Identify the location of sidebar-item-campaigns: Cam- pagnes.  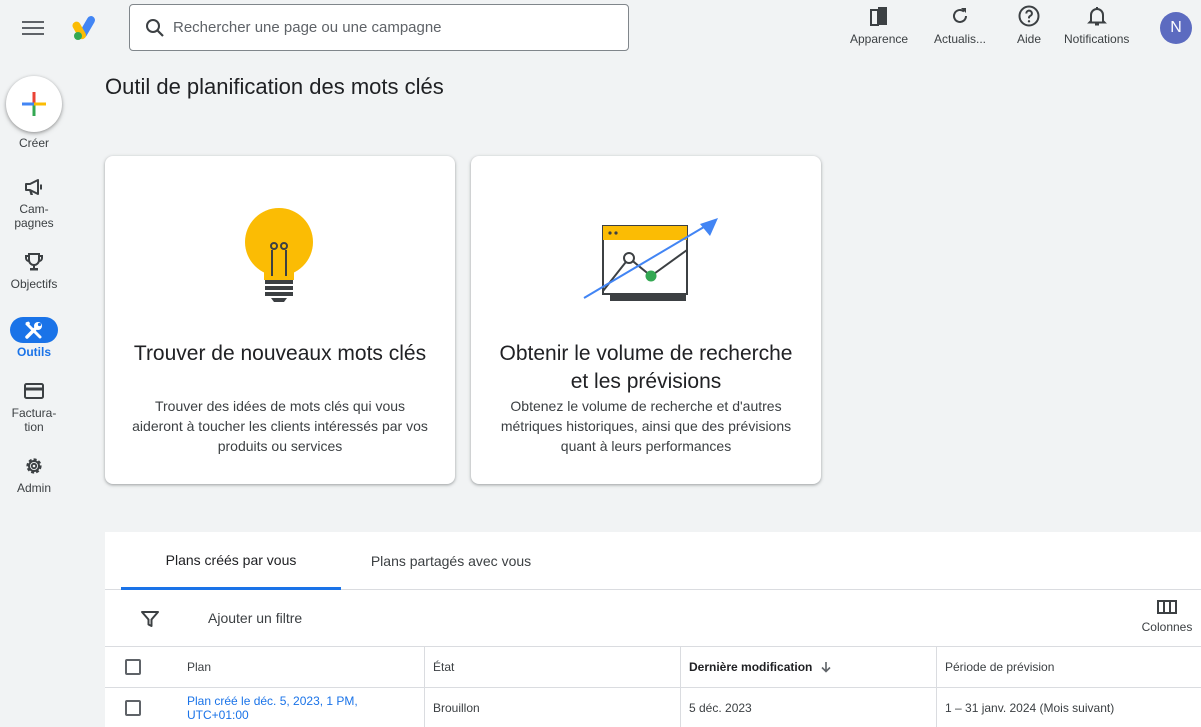
(34, 202).